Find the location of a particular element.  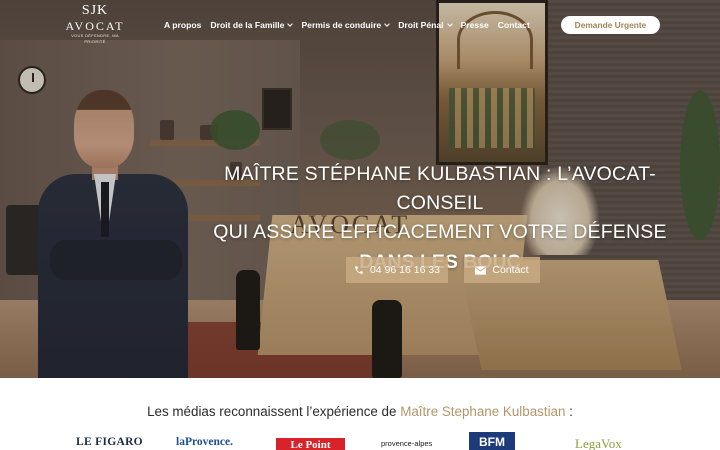

contact-button: Contact is located at coordinates (502, 270).